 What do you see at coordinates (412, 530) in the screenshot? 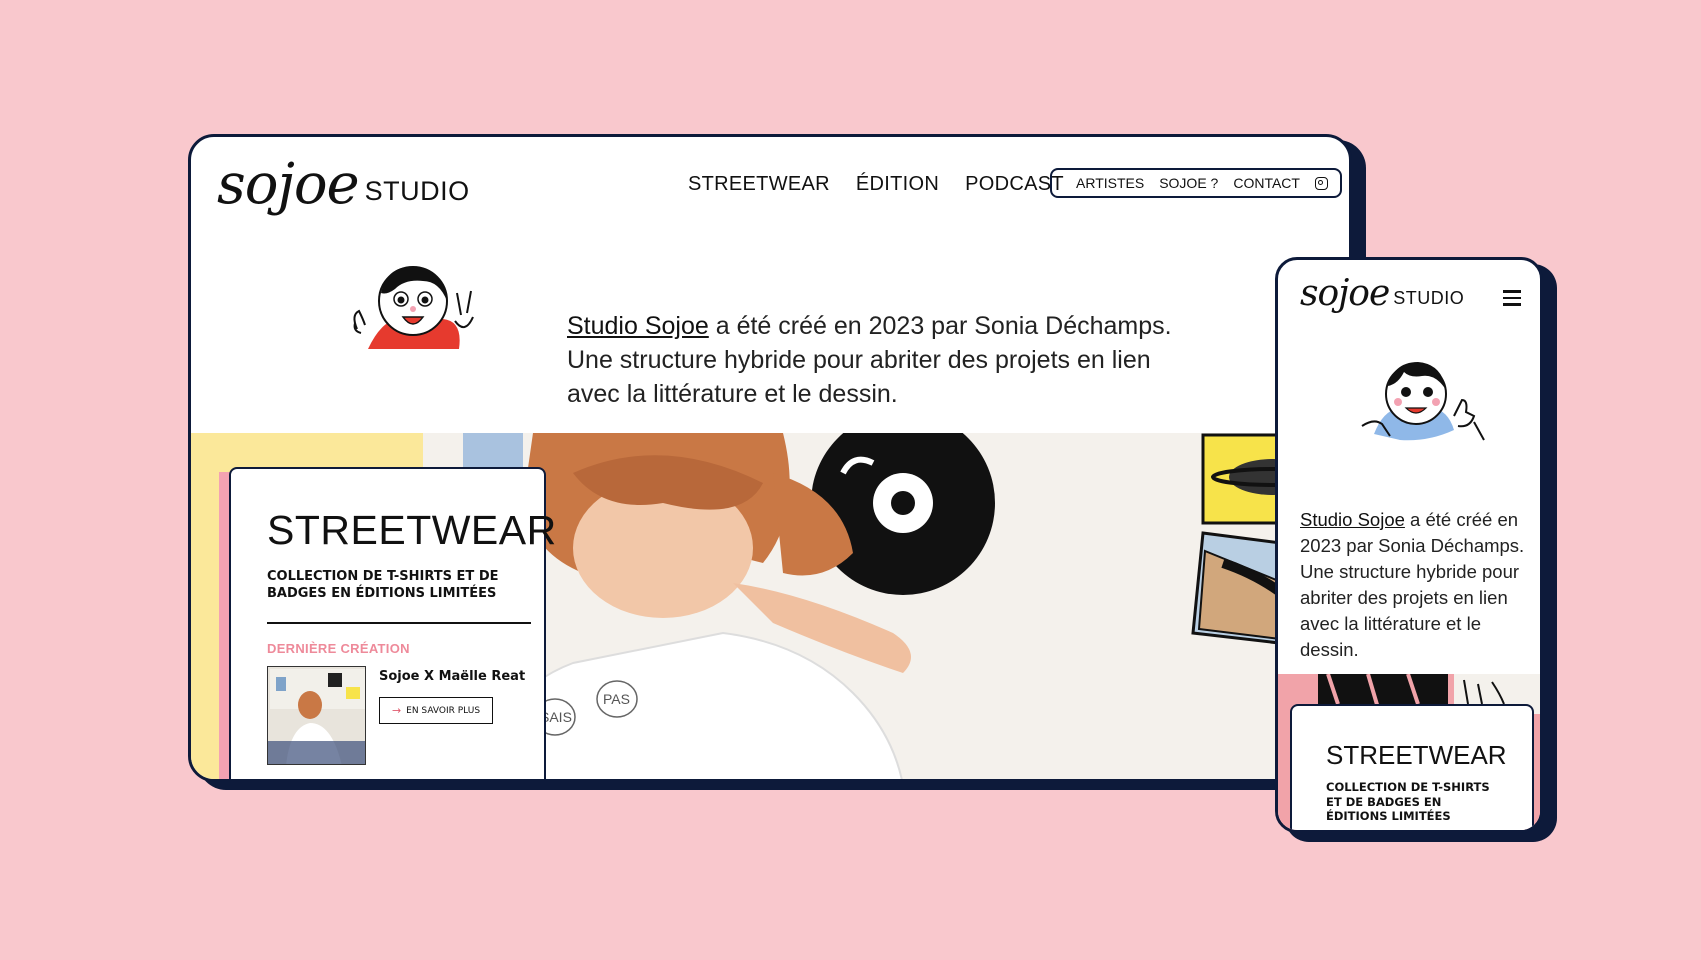
I see `card-title: STREETWEAR` at bounding box center [412, 530].